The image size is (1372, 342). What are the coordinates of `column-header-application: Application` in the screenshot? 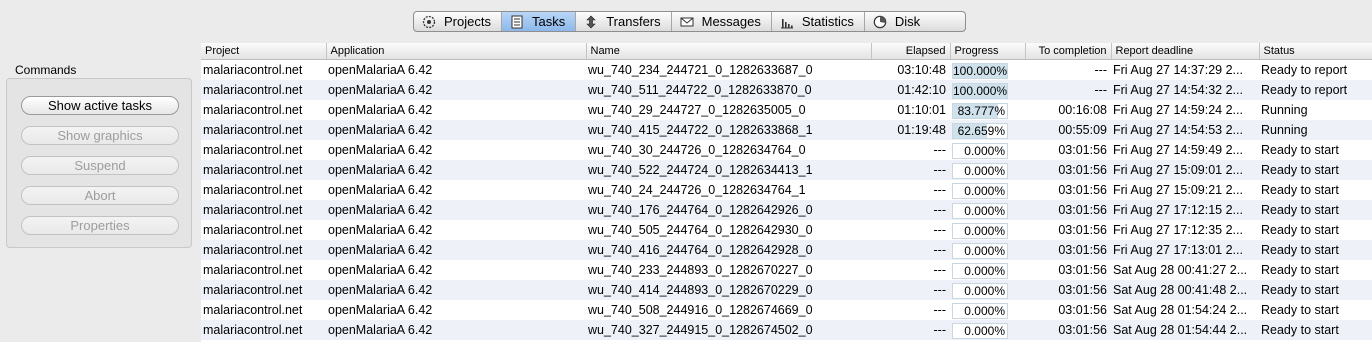 It's located at (456, 51).